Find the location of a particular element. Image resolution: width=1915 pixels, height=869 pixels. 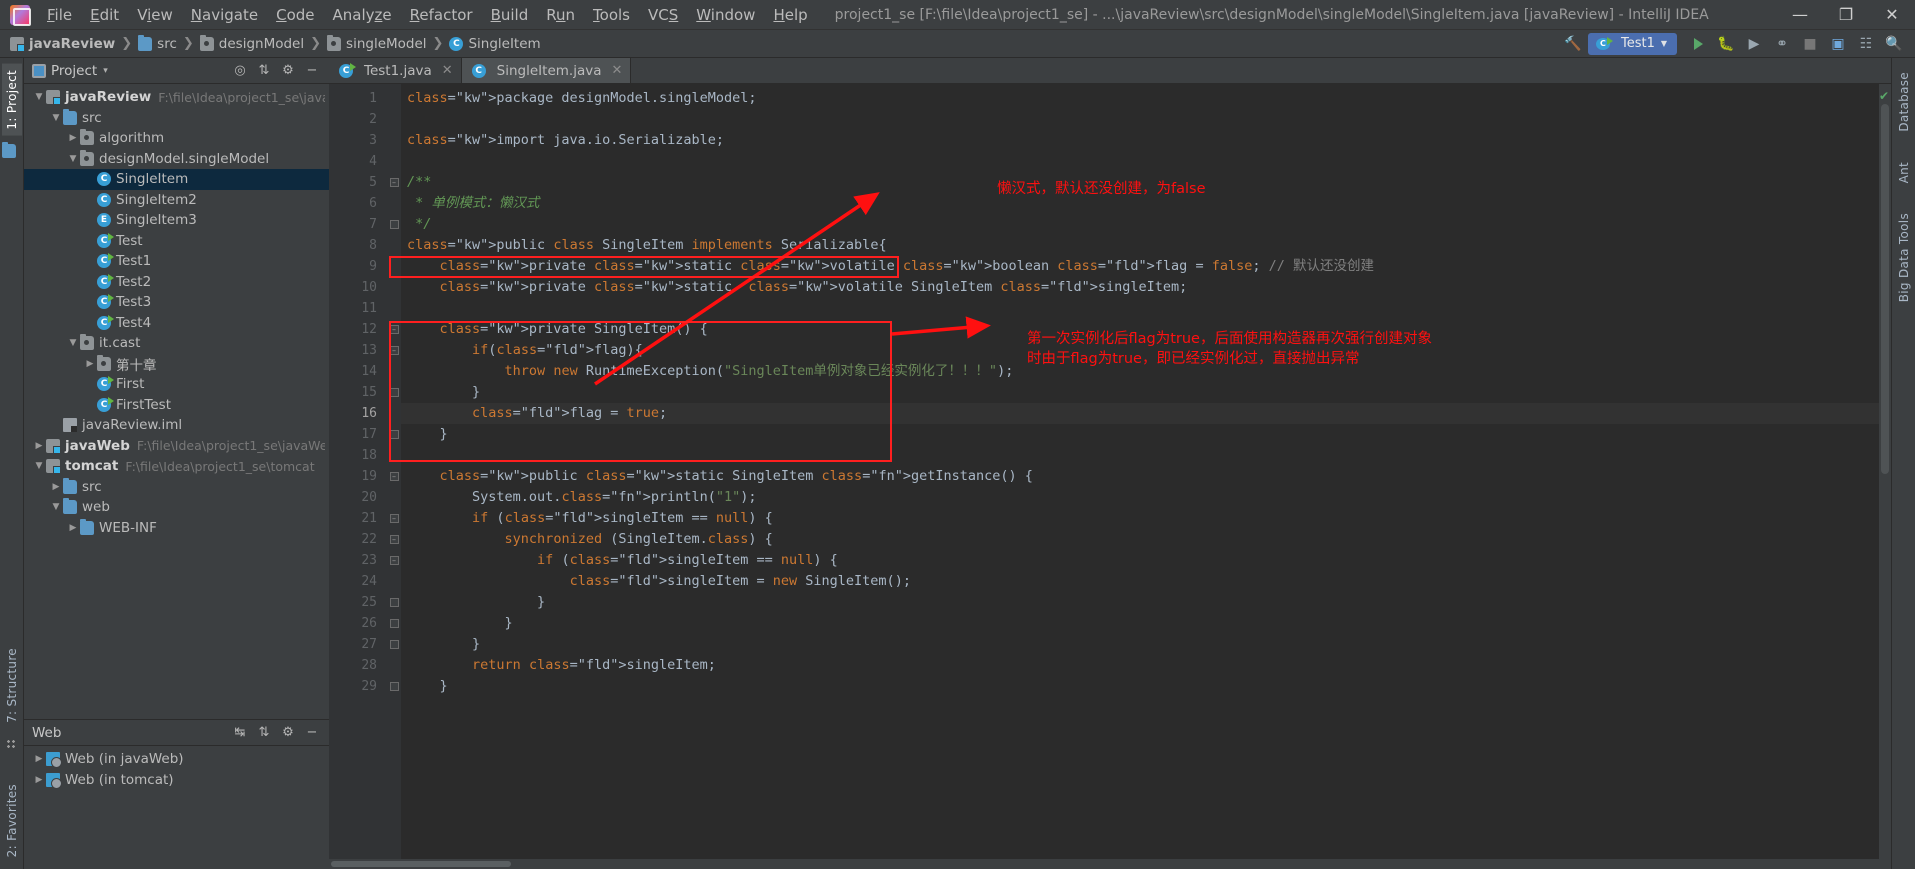

menu-item-file: File is located at coordinates (59, 15).